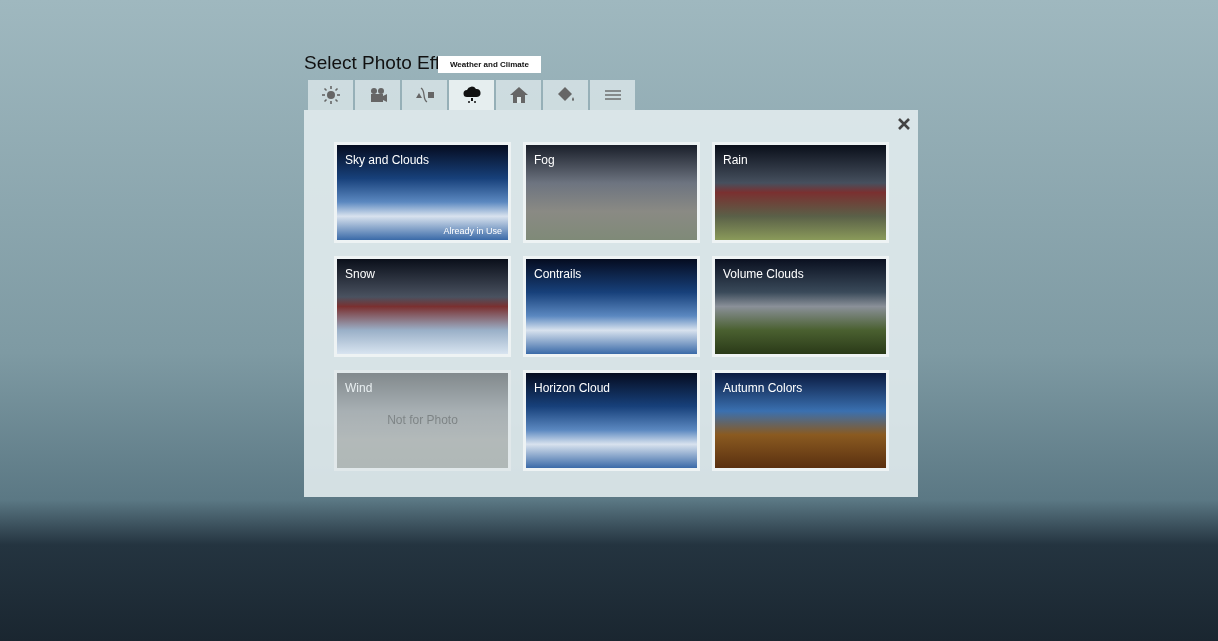 The width and height of the screenshot is (1218, 641). What do you see at coordinates (372, 62) in the screenshot?
I see `dialog-title: Select Photo Eff` at bounding box center [372, 62].